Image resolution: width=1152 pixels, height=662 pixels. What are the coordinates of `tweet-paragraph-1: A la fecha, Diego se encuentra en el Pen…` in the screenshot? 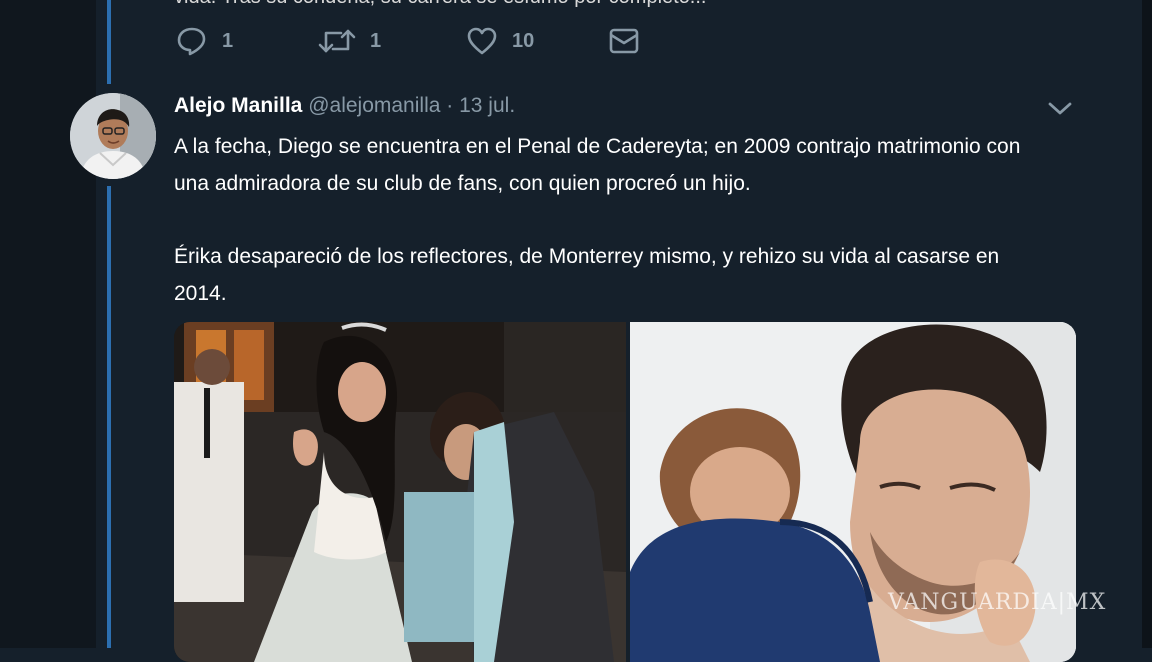 It's located at (597, 165).